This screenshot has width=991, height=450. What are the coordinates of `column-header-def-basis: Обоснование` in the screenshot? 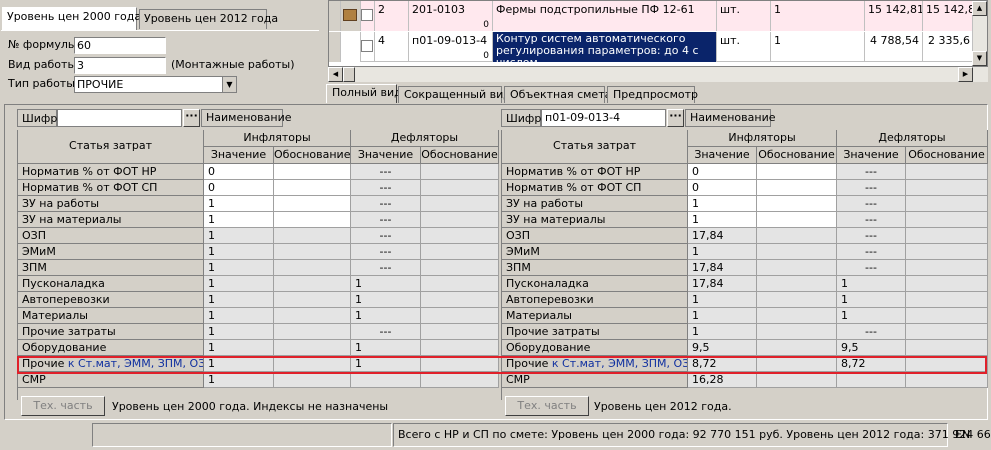 It's located at (947, 155).